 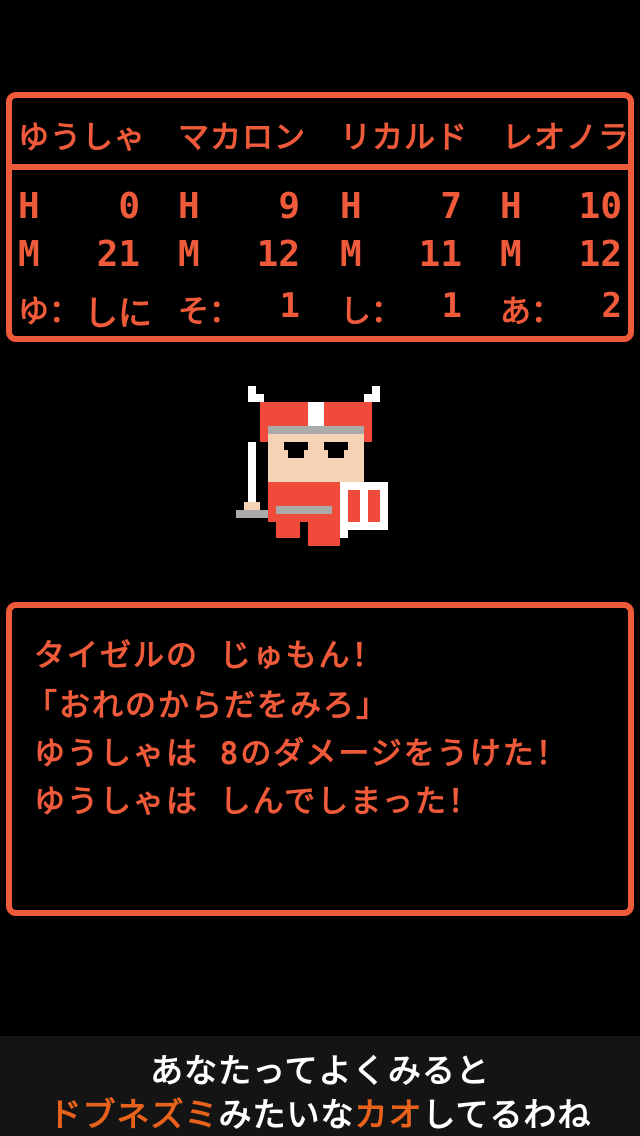 I want to click on status-value-hero: しに, so click(x=118, y=314).